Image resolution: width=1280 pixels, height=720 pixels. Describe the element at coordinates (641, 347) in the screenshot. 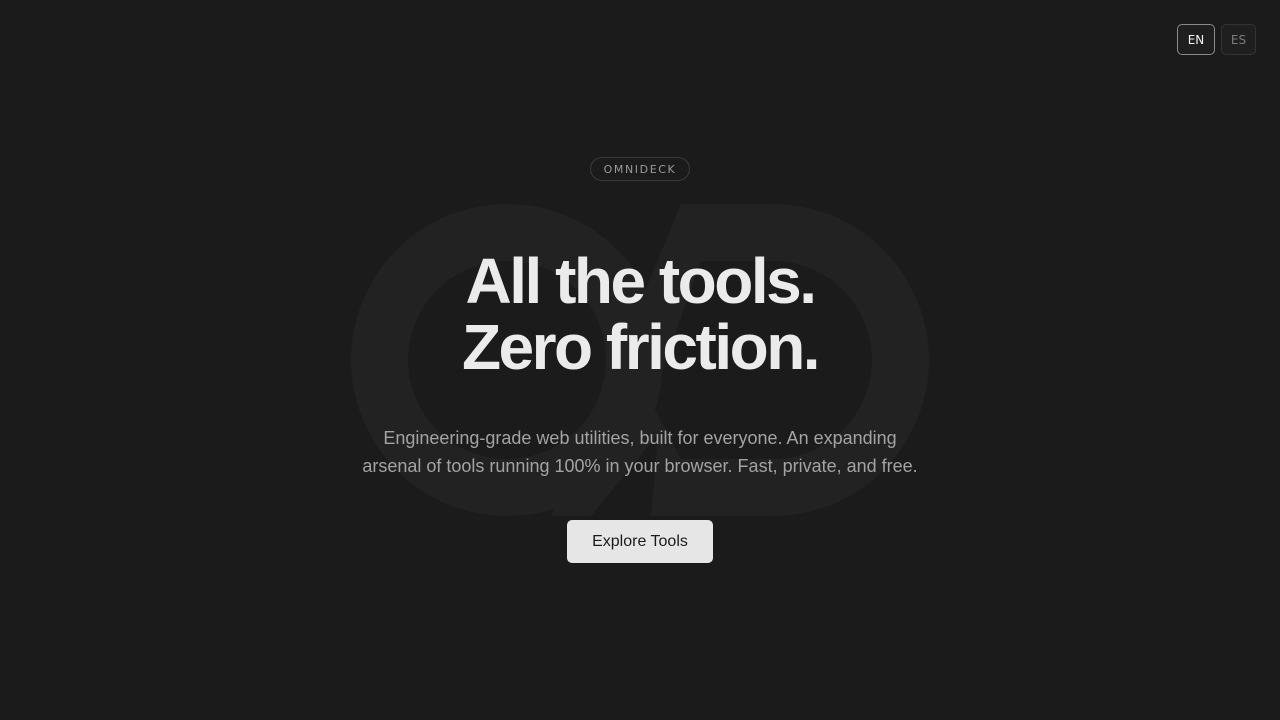

I see `headline-line-2: Zero friction.` at that location.